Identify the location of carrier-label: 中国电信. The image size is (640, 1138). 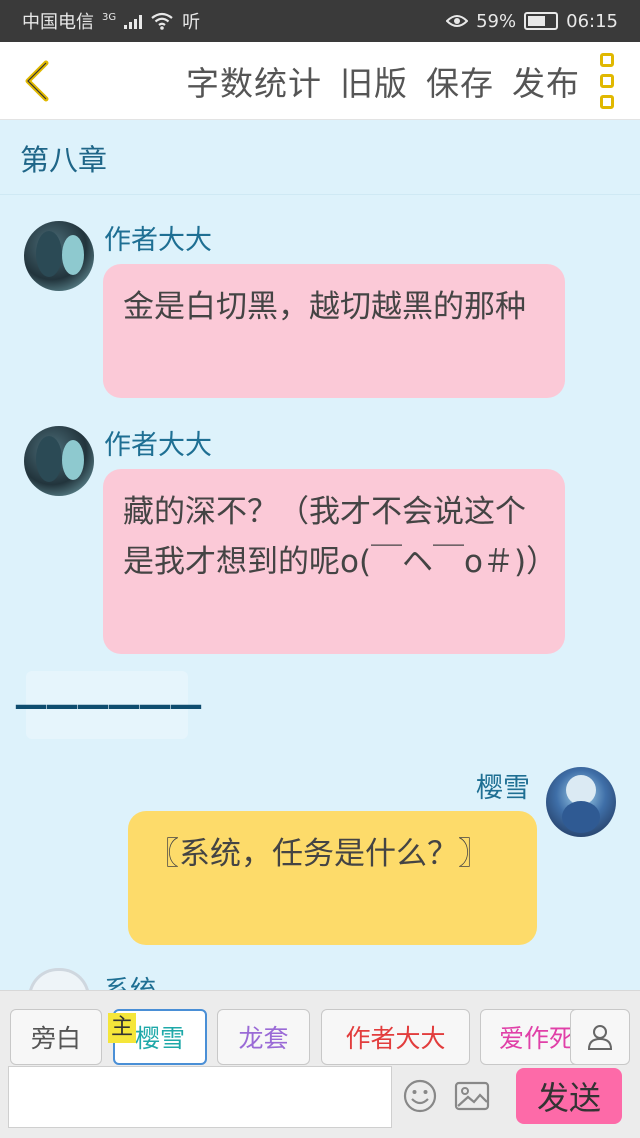
(58, 22).